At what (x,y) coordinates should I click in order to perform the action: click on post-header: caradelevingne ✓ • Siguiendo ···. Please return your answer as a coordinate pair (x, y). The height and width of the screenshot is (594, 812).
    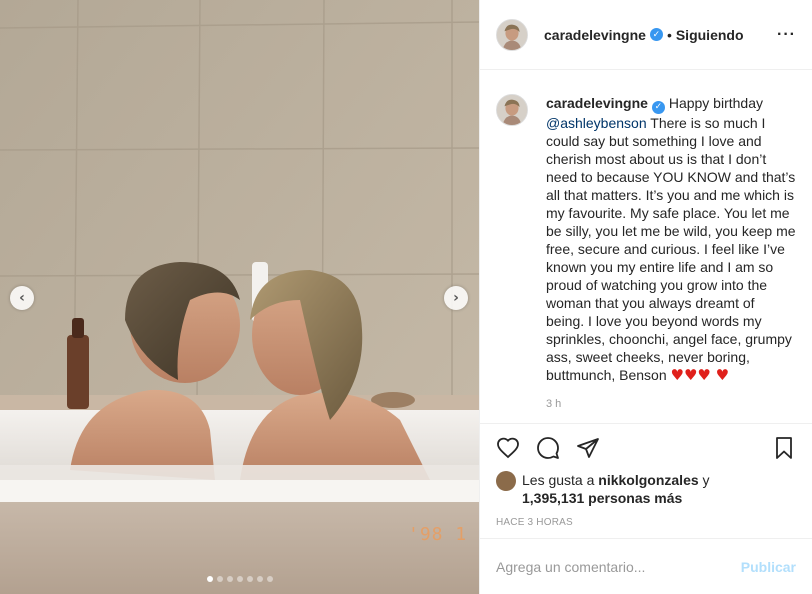
    Looking at the image, I should click on (646, 35).